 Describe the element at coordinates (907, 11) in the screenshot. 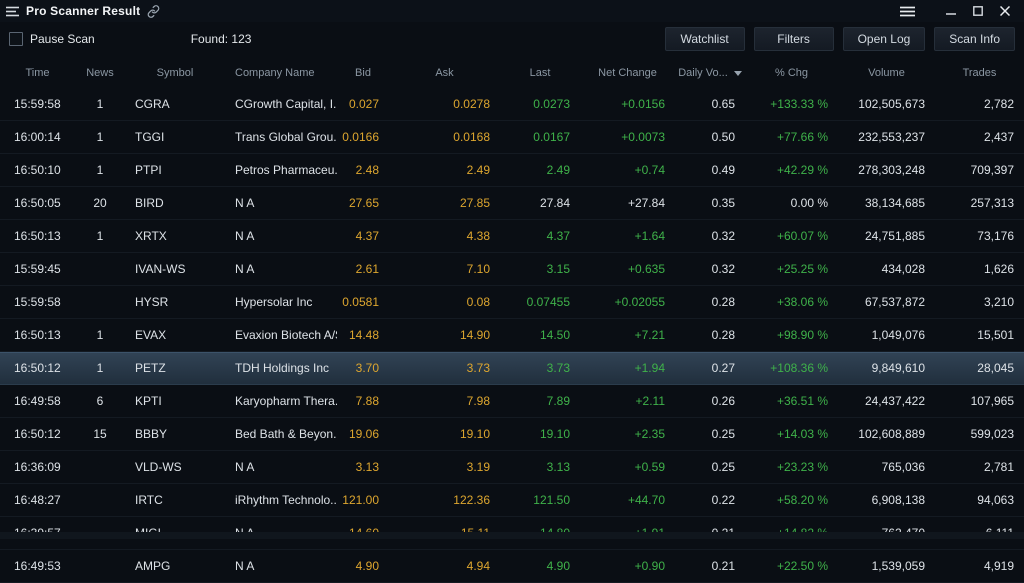

I see `hamburger-menu-icon` at that location.